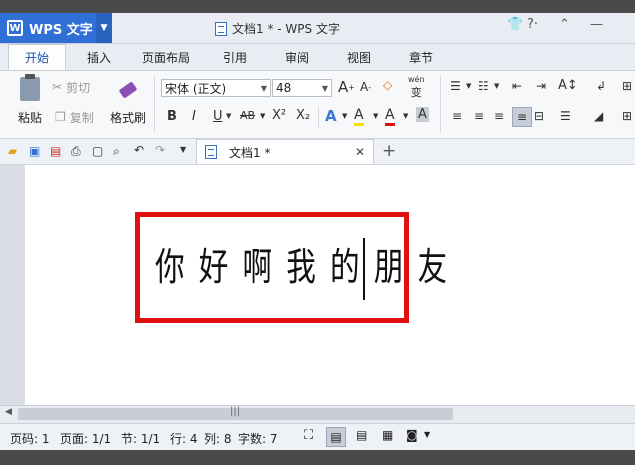 Image resolution: width=635 pixels, height=465 pixels. What do you see at coordinates (517, 86) in the screenshot?
I see `decrease-indent-icon: ⇤` at bounding box center [517, 86].